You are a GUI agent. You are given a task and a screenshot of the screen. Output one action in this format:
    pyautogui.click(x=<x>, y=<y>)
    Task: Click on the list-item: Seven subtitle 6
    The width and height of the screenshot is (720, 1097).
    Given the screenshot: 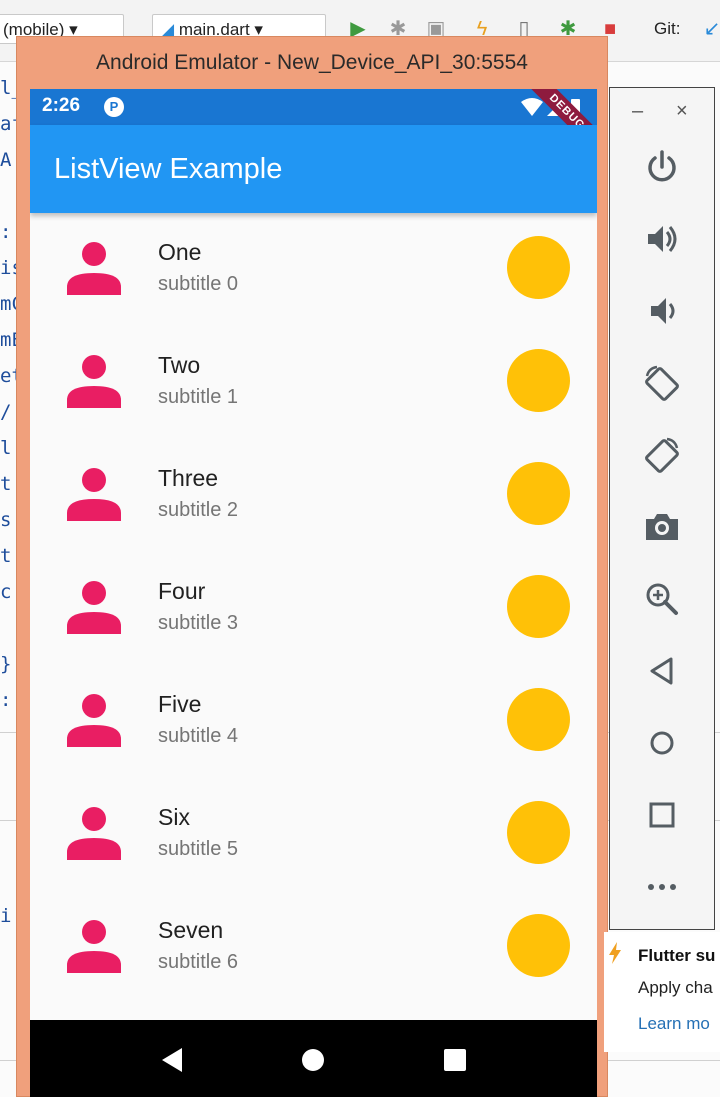 What is the action you would take?
    pyautogui.click(x=313, y=947)
    